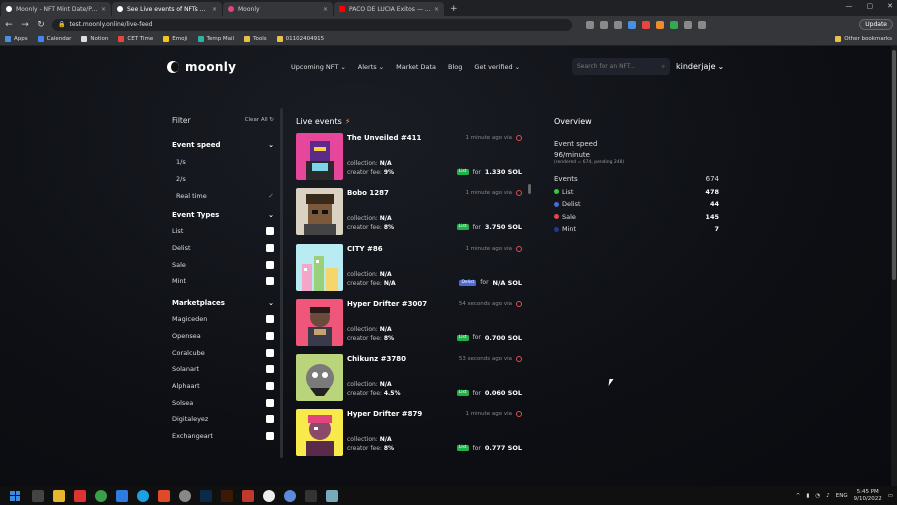  Describe the element at coordinates (863, 39) in the screenshot. I see `other-bookmarks: Other bookmarks` at that location.